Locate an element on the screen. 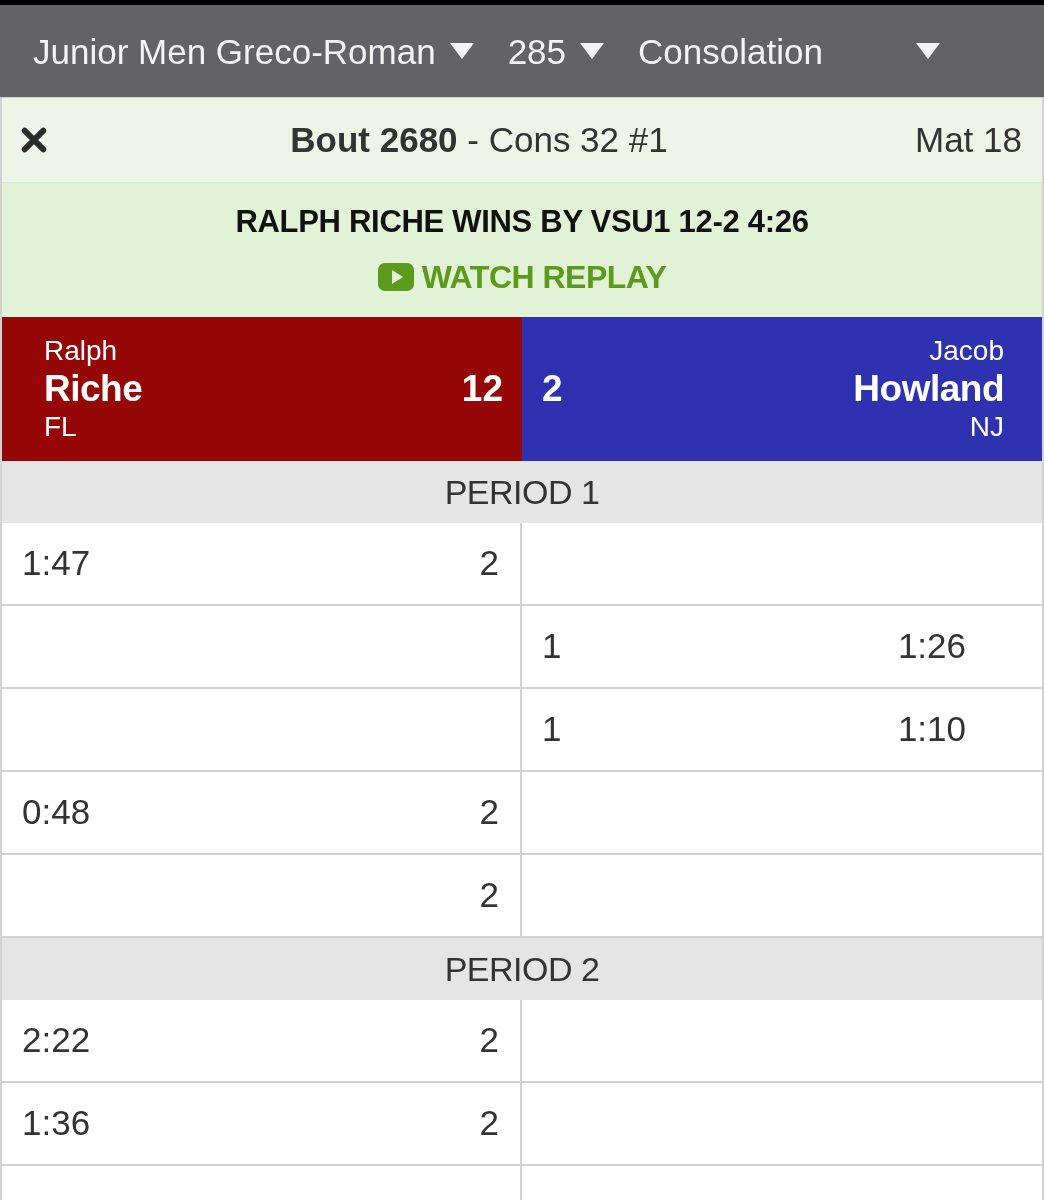 Image resolution: width=1044 pixels, height=1200 pixels. filter-dropdown: Junior Men Greco-Roman is located at coordinates (253, 51).